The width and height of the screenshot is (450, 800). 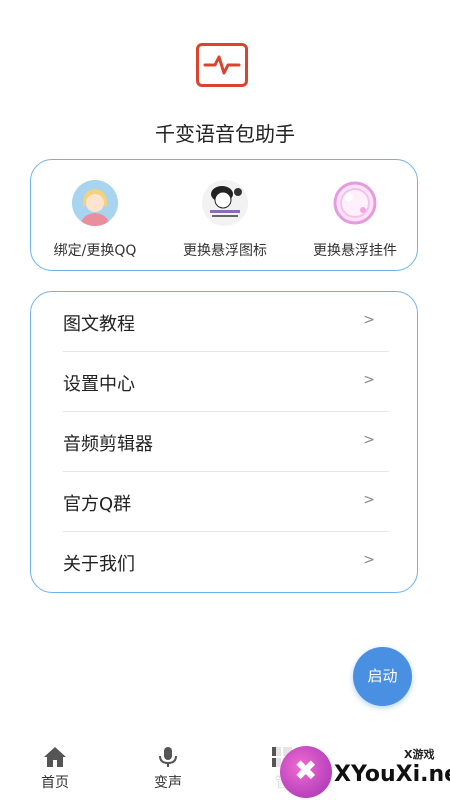 What do you see at coordinates (225, 251) in the screenshot?
I see `quick-action-label: 更换悬浮图标` at bounding box center [225, 251].